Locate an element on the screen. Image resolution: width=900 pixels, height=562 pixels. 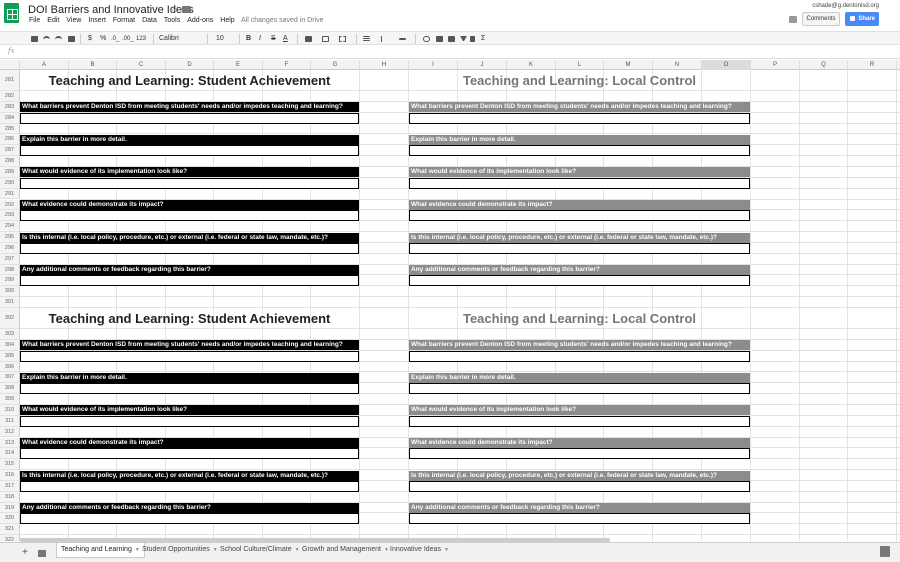
strikethrough-button: S is located at coordinates (273, 39).